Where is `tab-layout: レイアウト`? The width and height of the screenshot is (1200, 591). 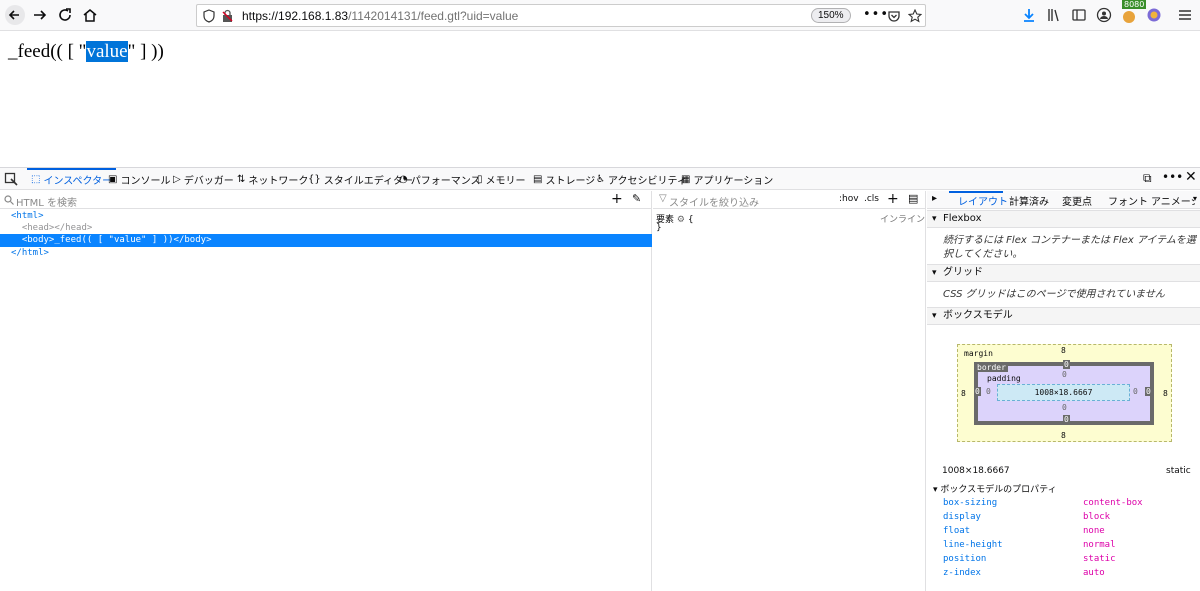 tab-layout: レイアウト is located at coordinates (983, 200).